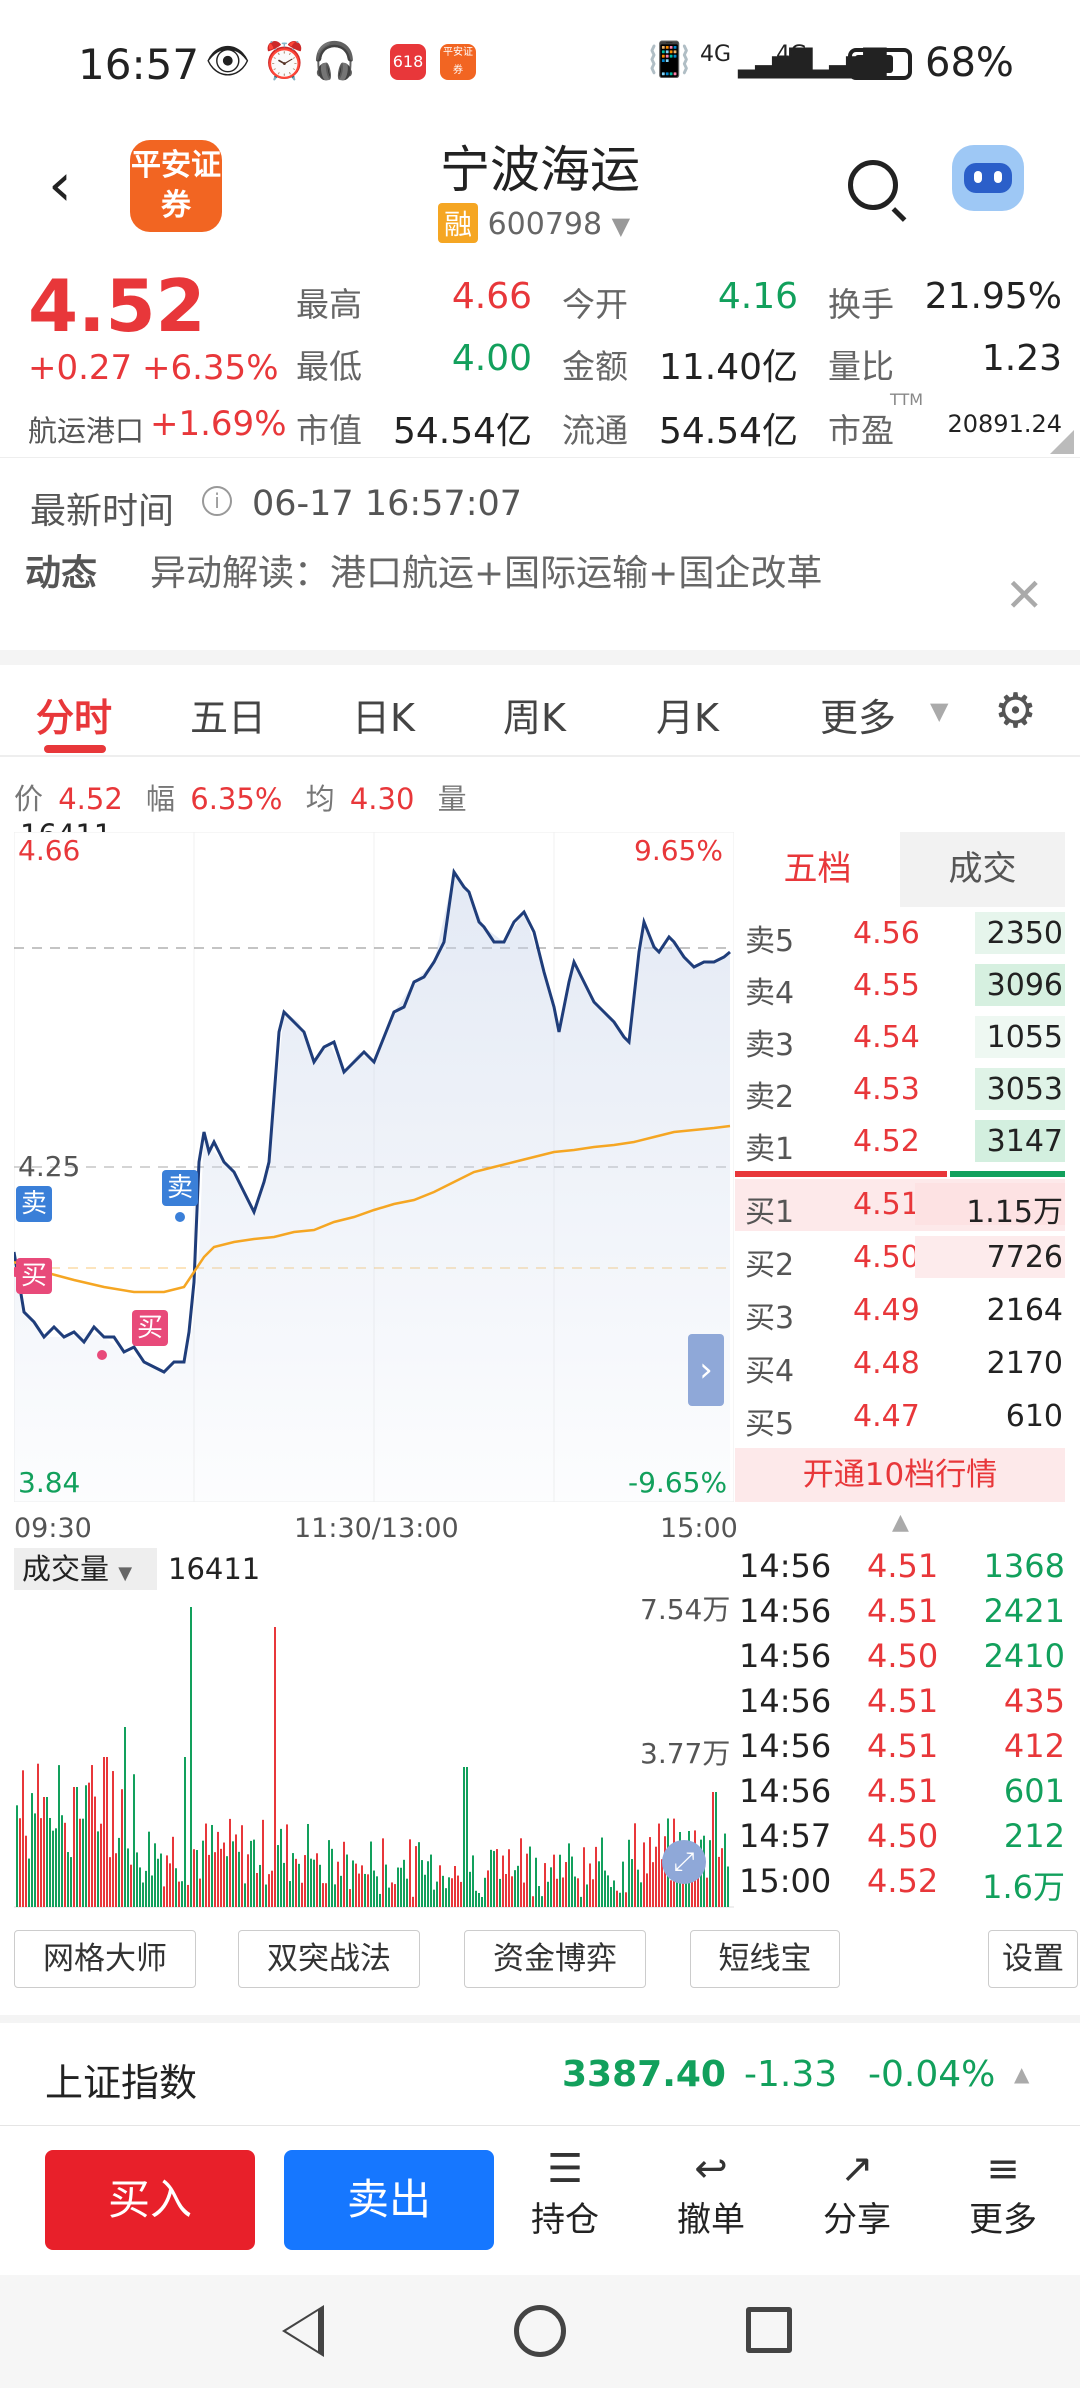 Image resolution: width=1080 pixels, height=2388 pixels. Describe the element at coordinates (900, 986) in the screenshot. I see `ask-row: 卖4 4.55 3096` at that location.